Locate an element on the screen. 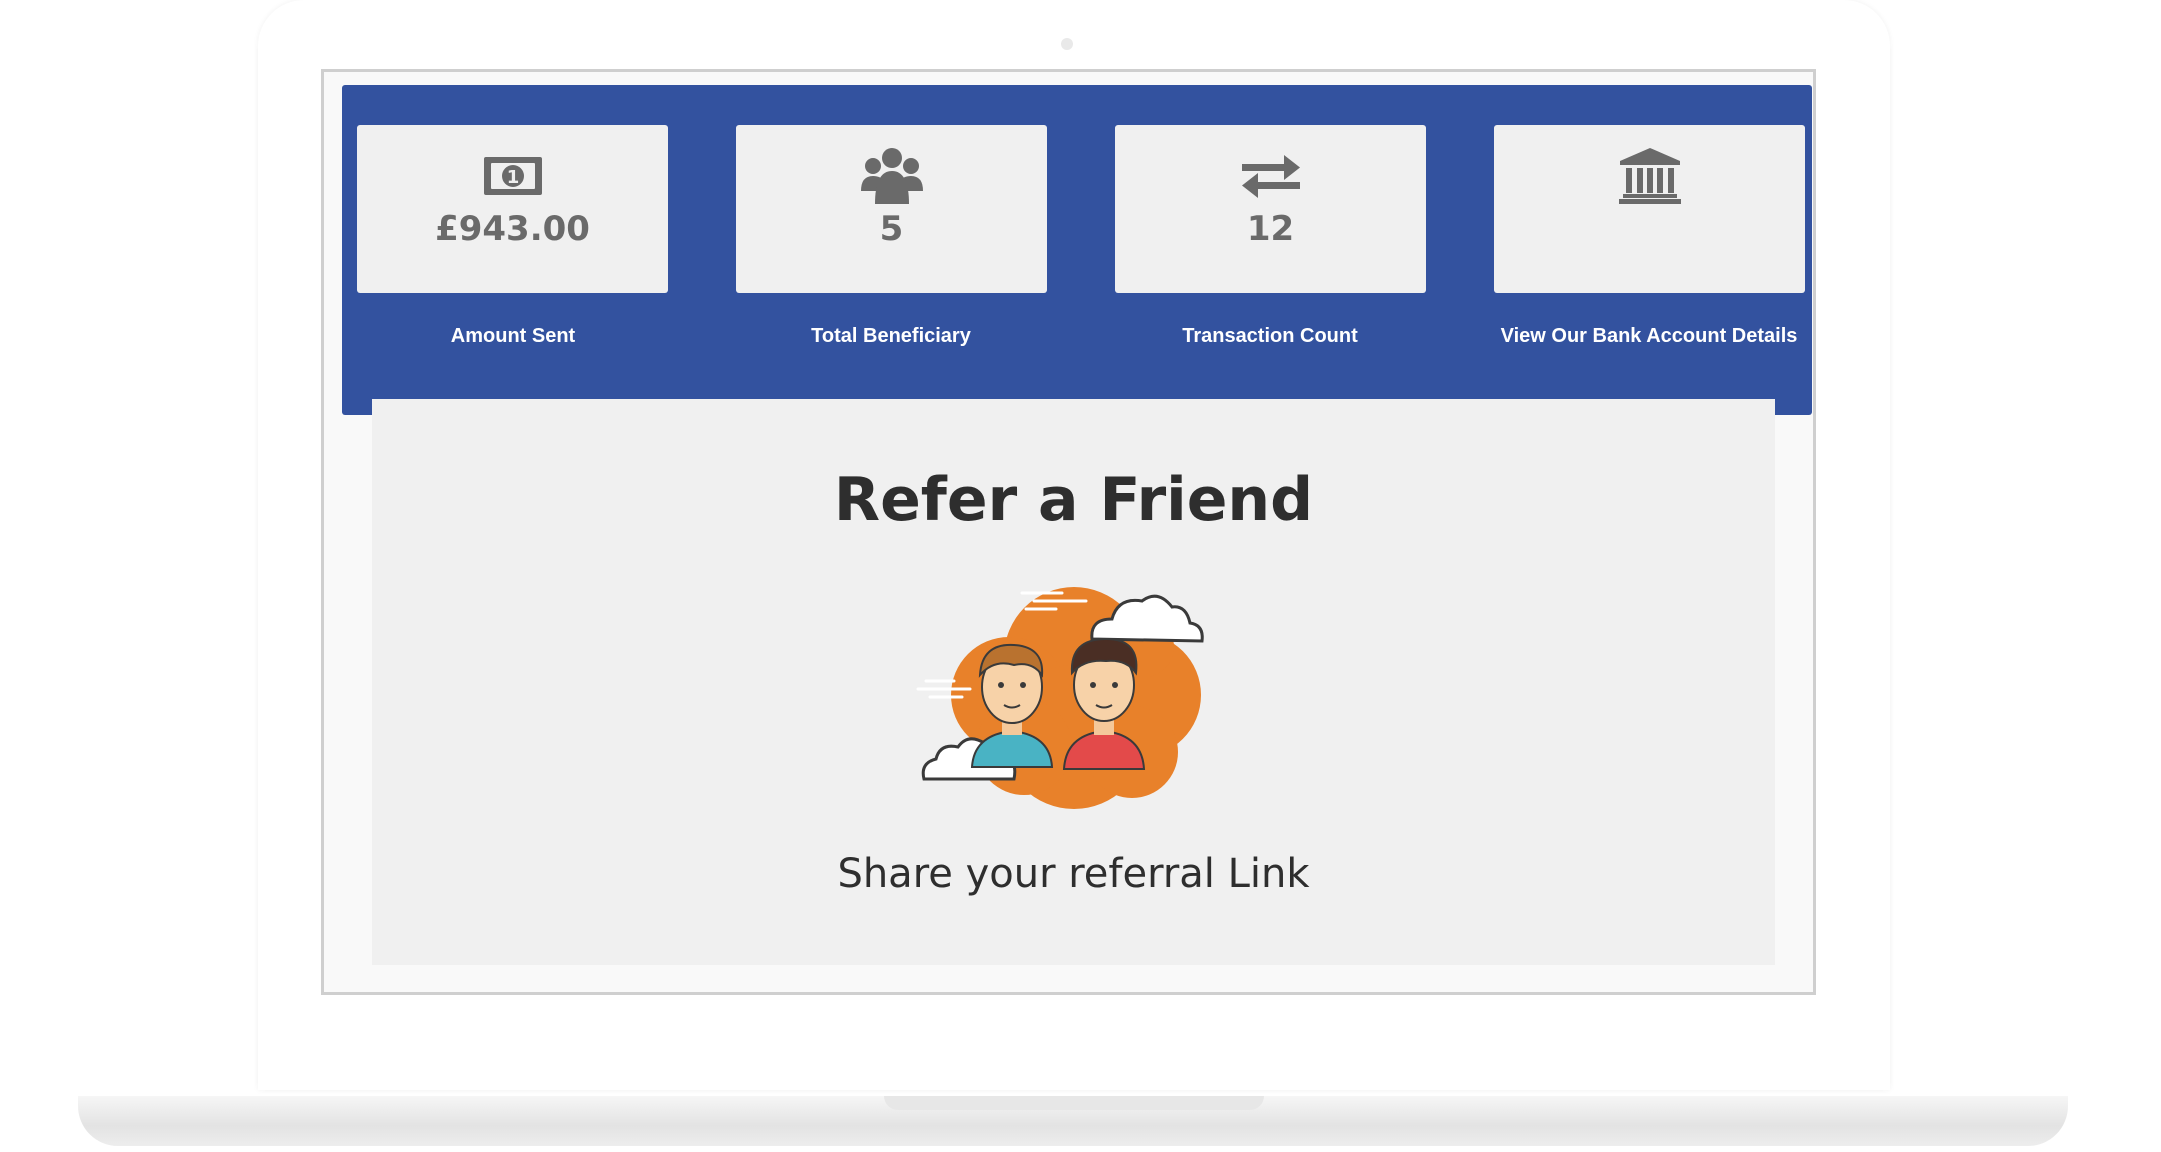 The image size is (2161, 1152). refer-title: Refer a Friend is located at coordinates (1073, 500).